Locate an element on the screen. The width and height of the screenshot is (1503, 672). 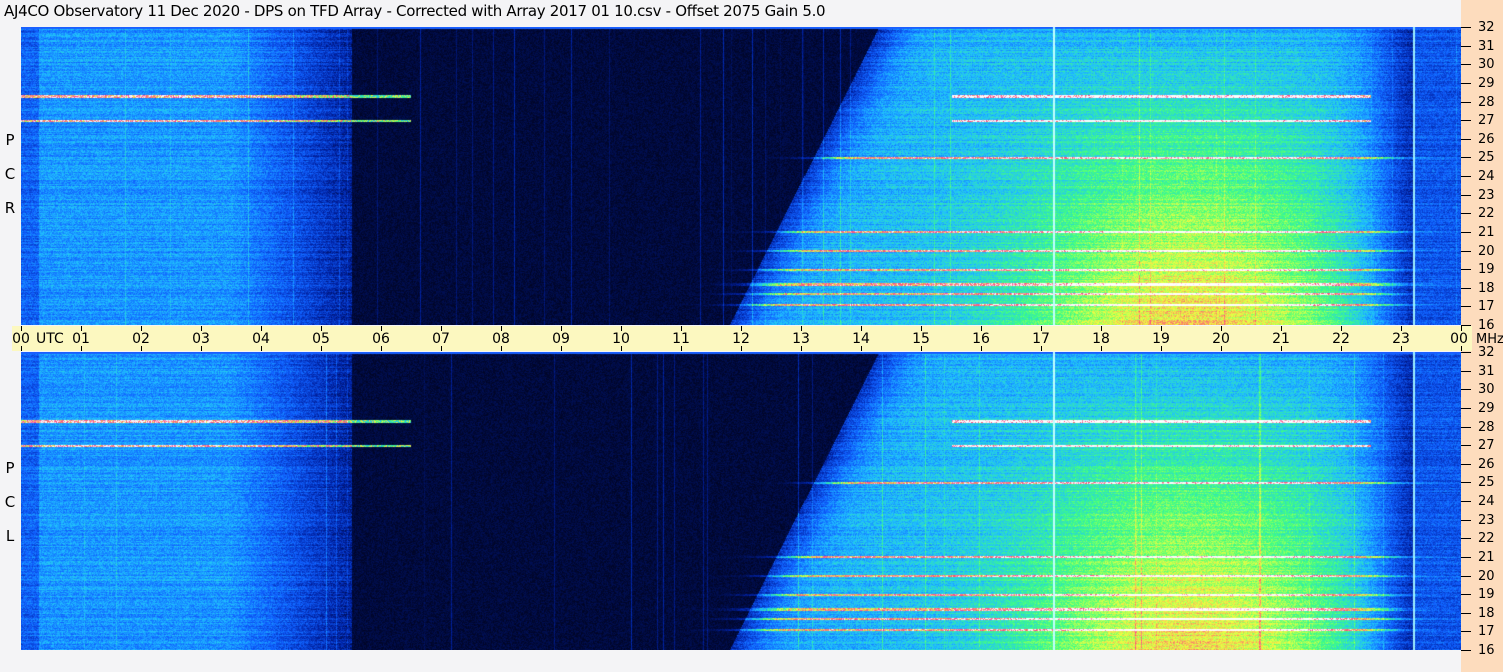
x-tick-label: 08 is located at coordinates (501, 339).